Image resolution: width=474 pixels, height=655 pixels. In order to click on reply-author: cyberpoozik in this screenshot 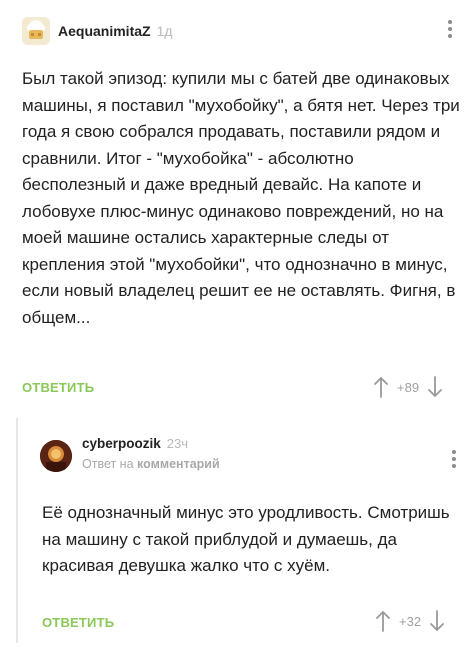, I will do `click(121, 443)`.